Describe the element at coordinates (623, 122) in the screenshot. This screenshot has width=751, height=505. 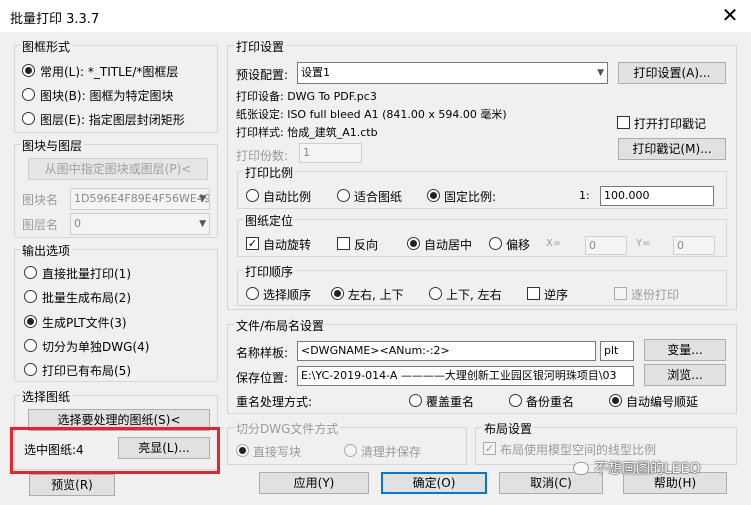
I see `open-stamp-checkbox` at that location.